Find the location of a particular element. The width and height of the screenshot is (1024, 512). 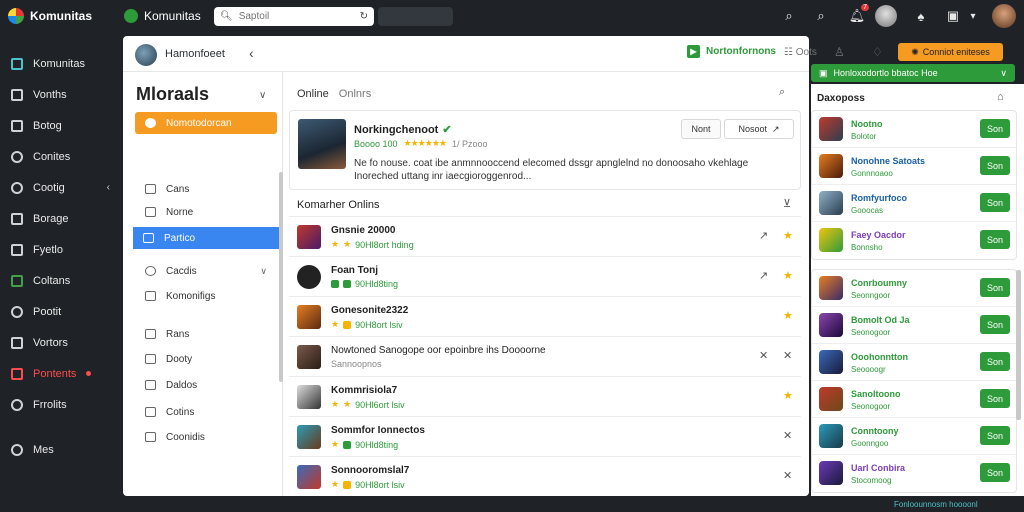

list-item: Nonohne Satoats Gonnnoaoo Son is located at coordinates (914, 166).